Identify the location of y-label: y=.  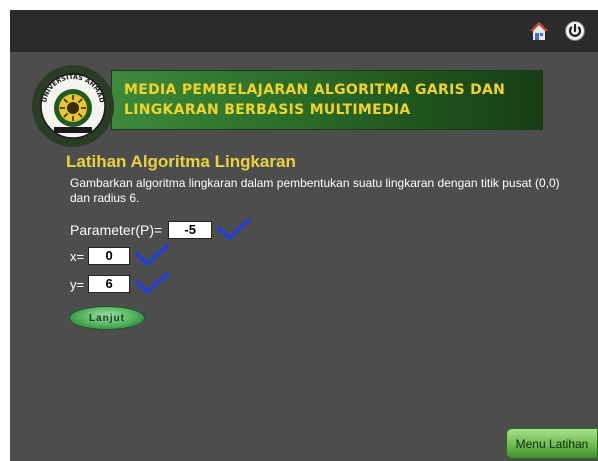
(77, 284).